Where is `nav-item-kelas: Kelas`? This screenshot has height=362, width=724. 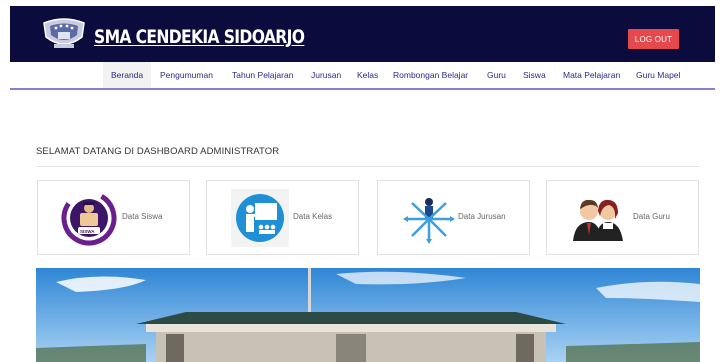
nav-item-kelas: Kelas is located at coordinates (367, 75).